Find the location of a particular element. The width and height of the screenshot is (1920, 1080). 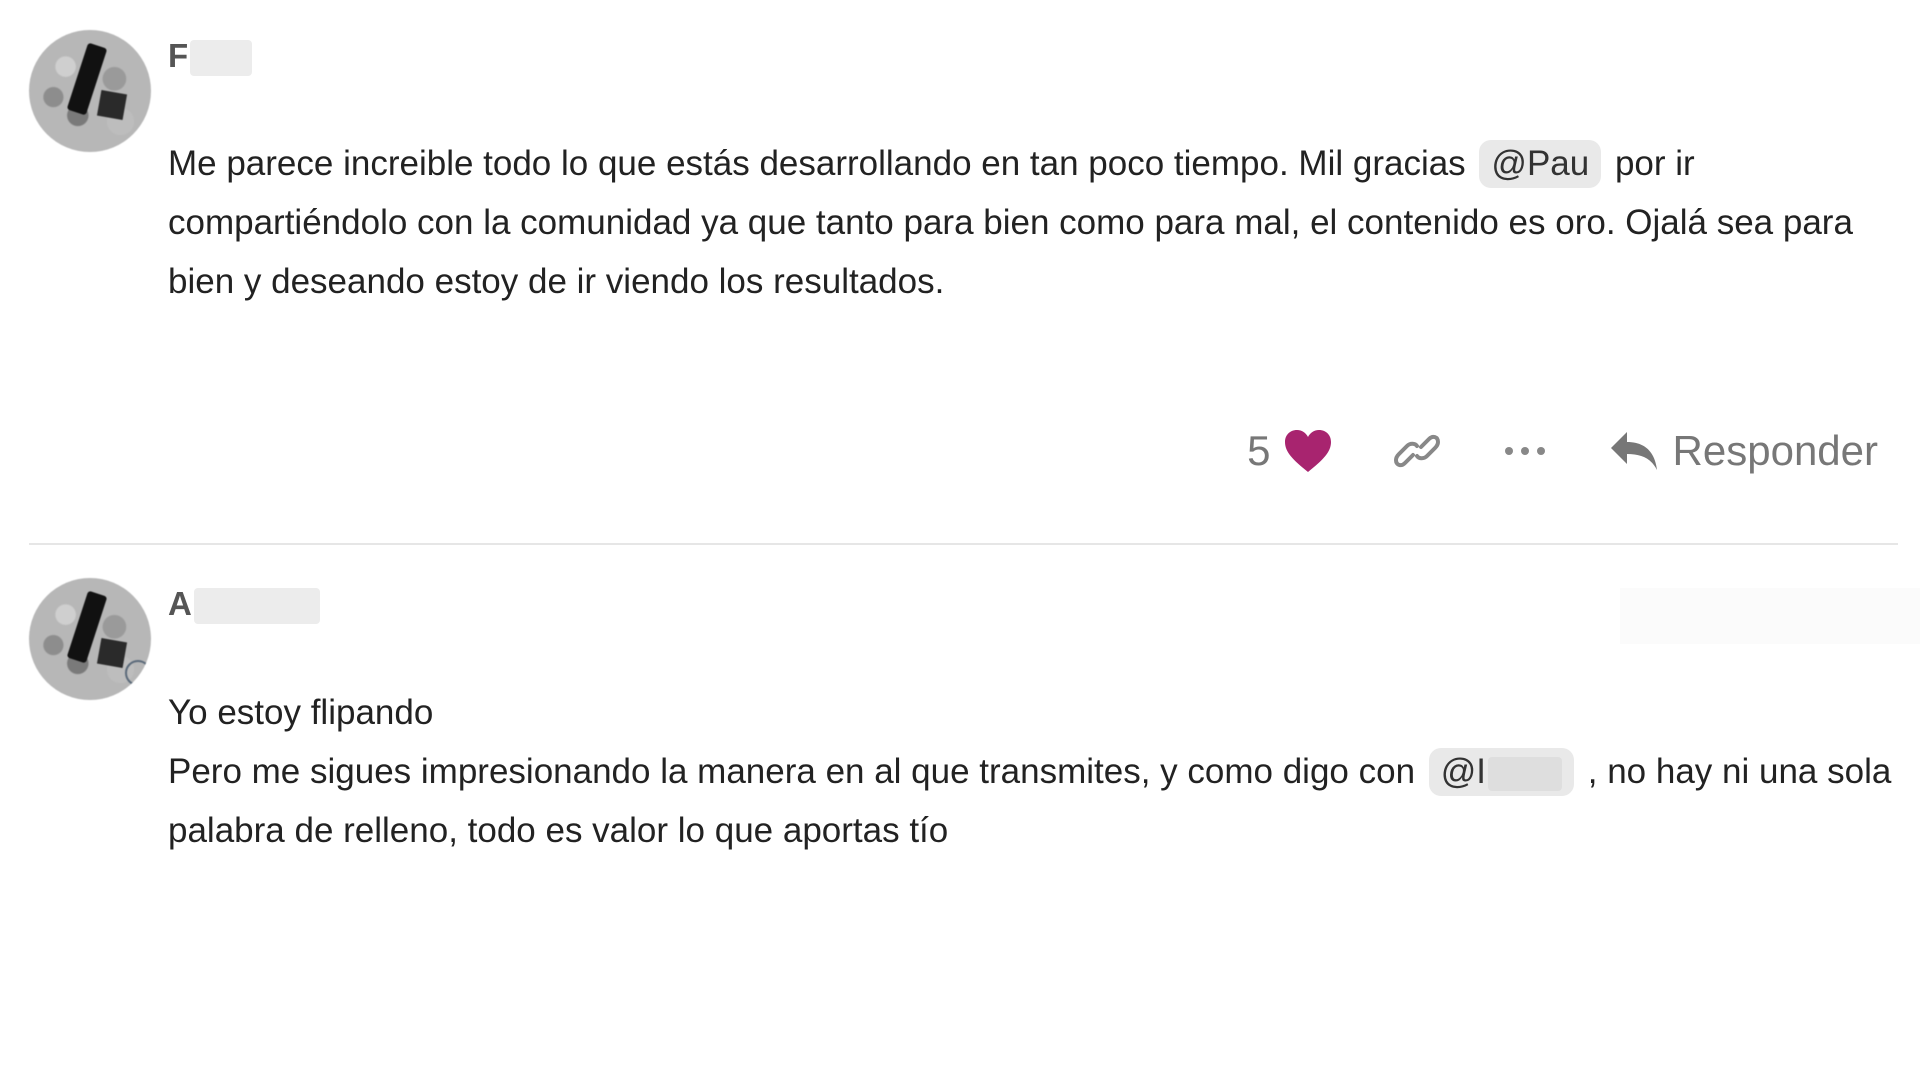

reply-arrow-icon is located at coordinates (1634, 451).